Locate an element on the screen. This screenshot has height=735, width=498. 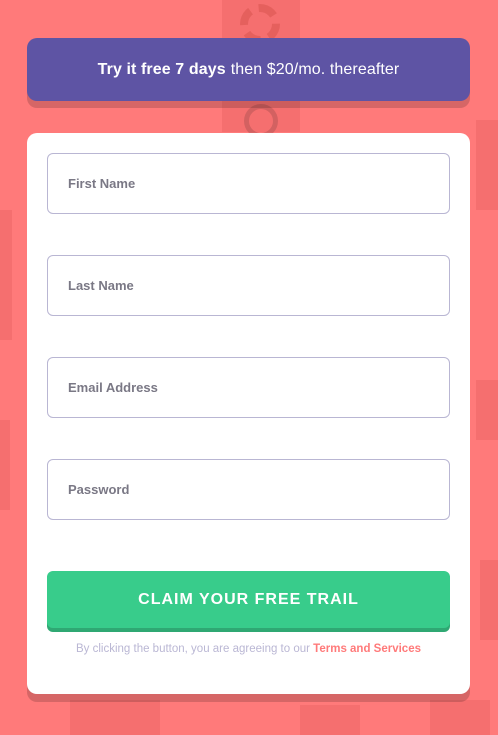
last-name-input is located at coordinates (248, 285).